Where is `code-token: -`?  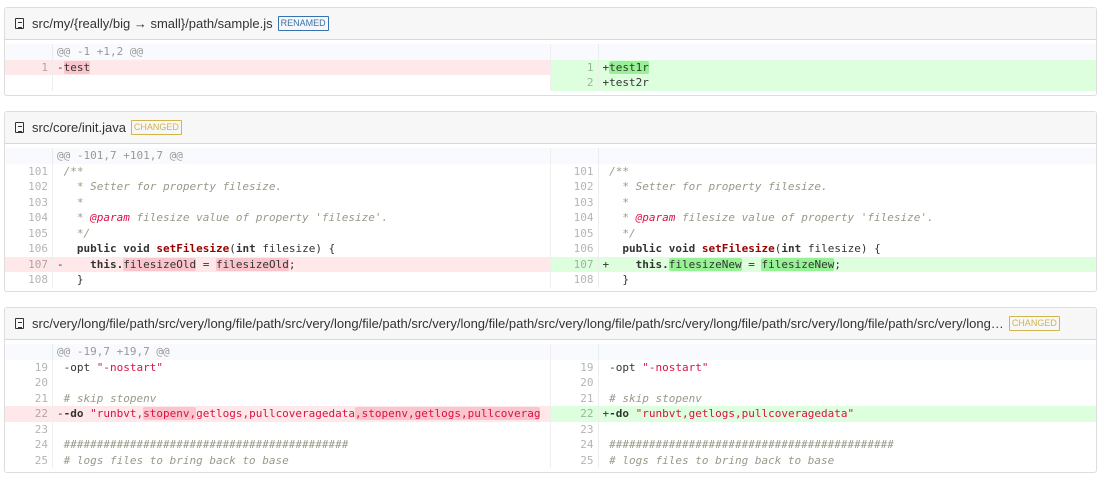
code-token: - is located at coordinates (60, 413).